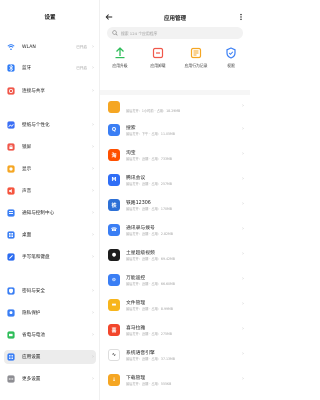  Describe the element at coordinates (196, 53) in the screenshot. I see `behavior-record-icon` at that location.